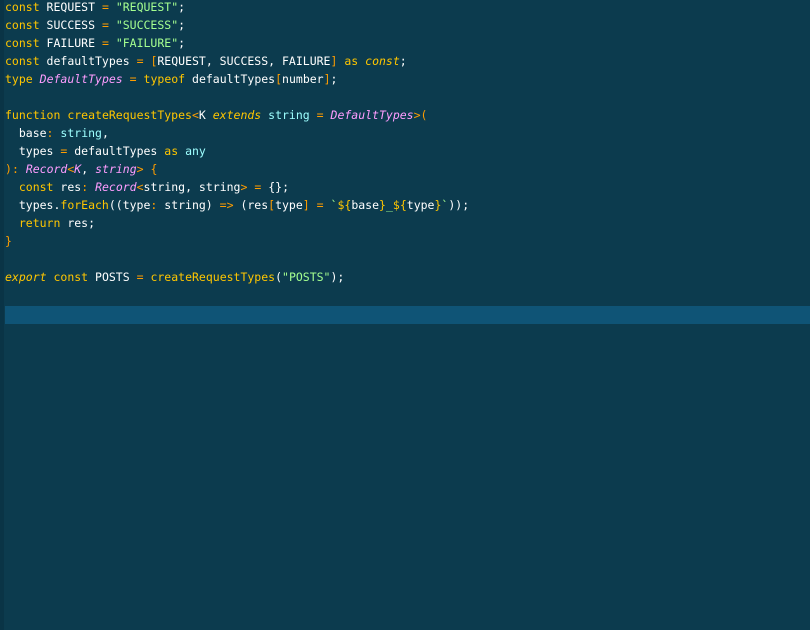  Describe the element at coordinates (8, 169) in the screenshot. I see `code-token: )` at that location.